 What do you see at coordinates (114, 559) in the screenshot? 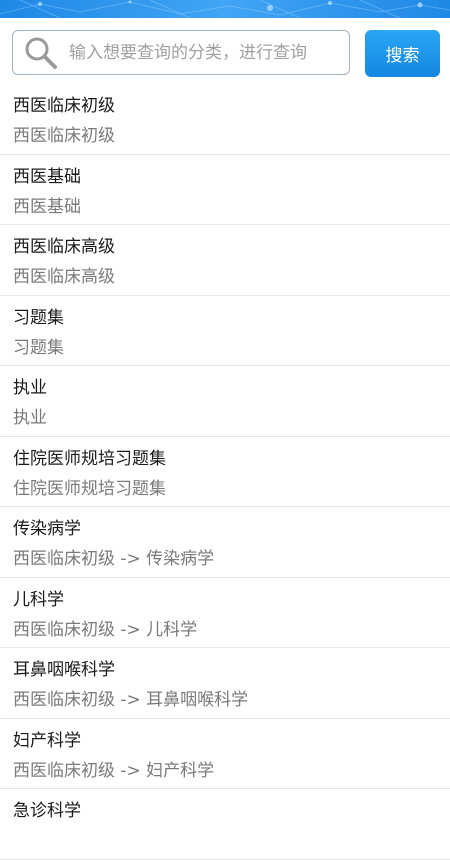
I see `item-path: 西医临床初级 -> 传染病学` at bounding box center [114, 559].